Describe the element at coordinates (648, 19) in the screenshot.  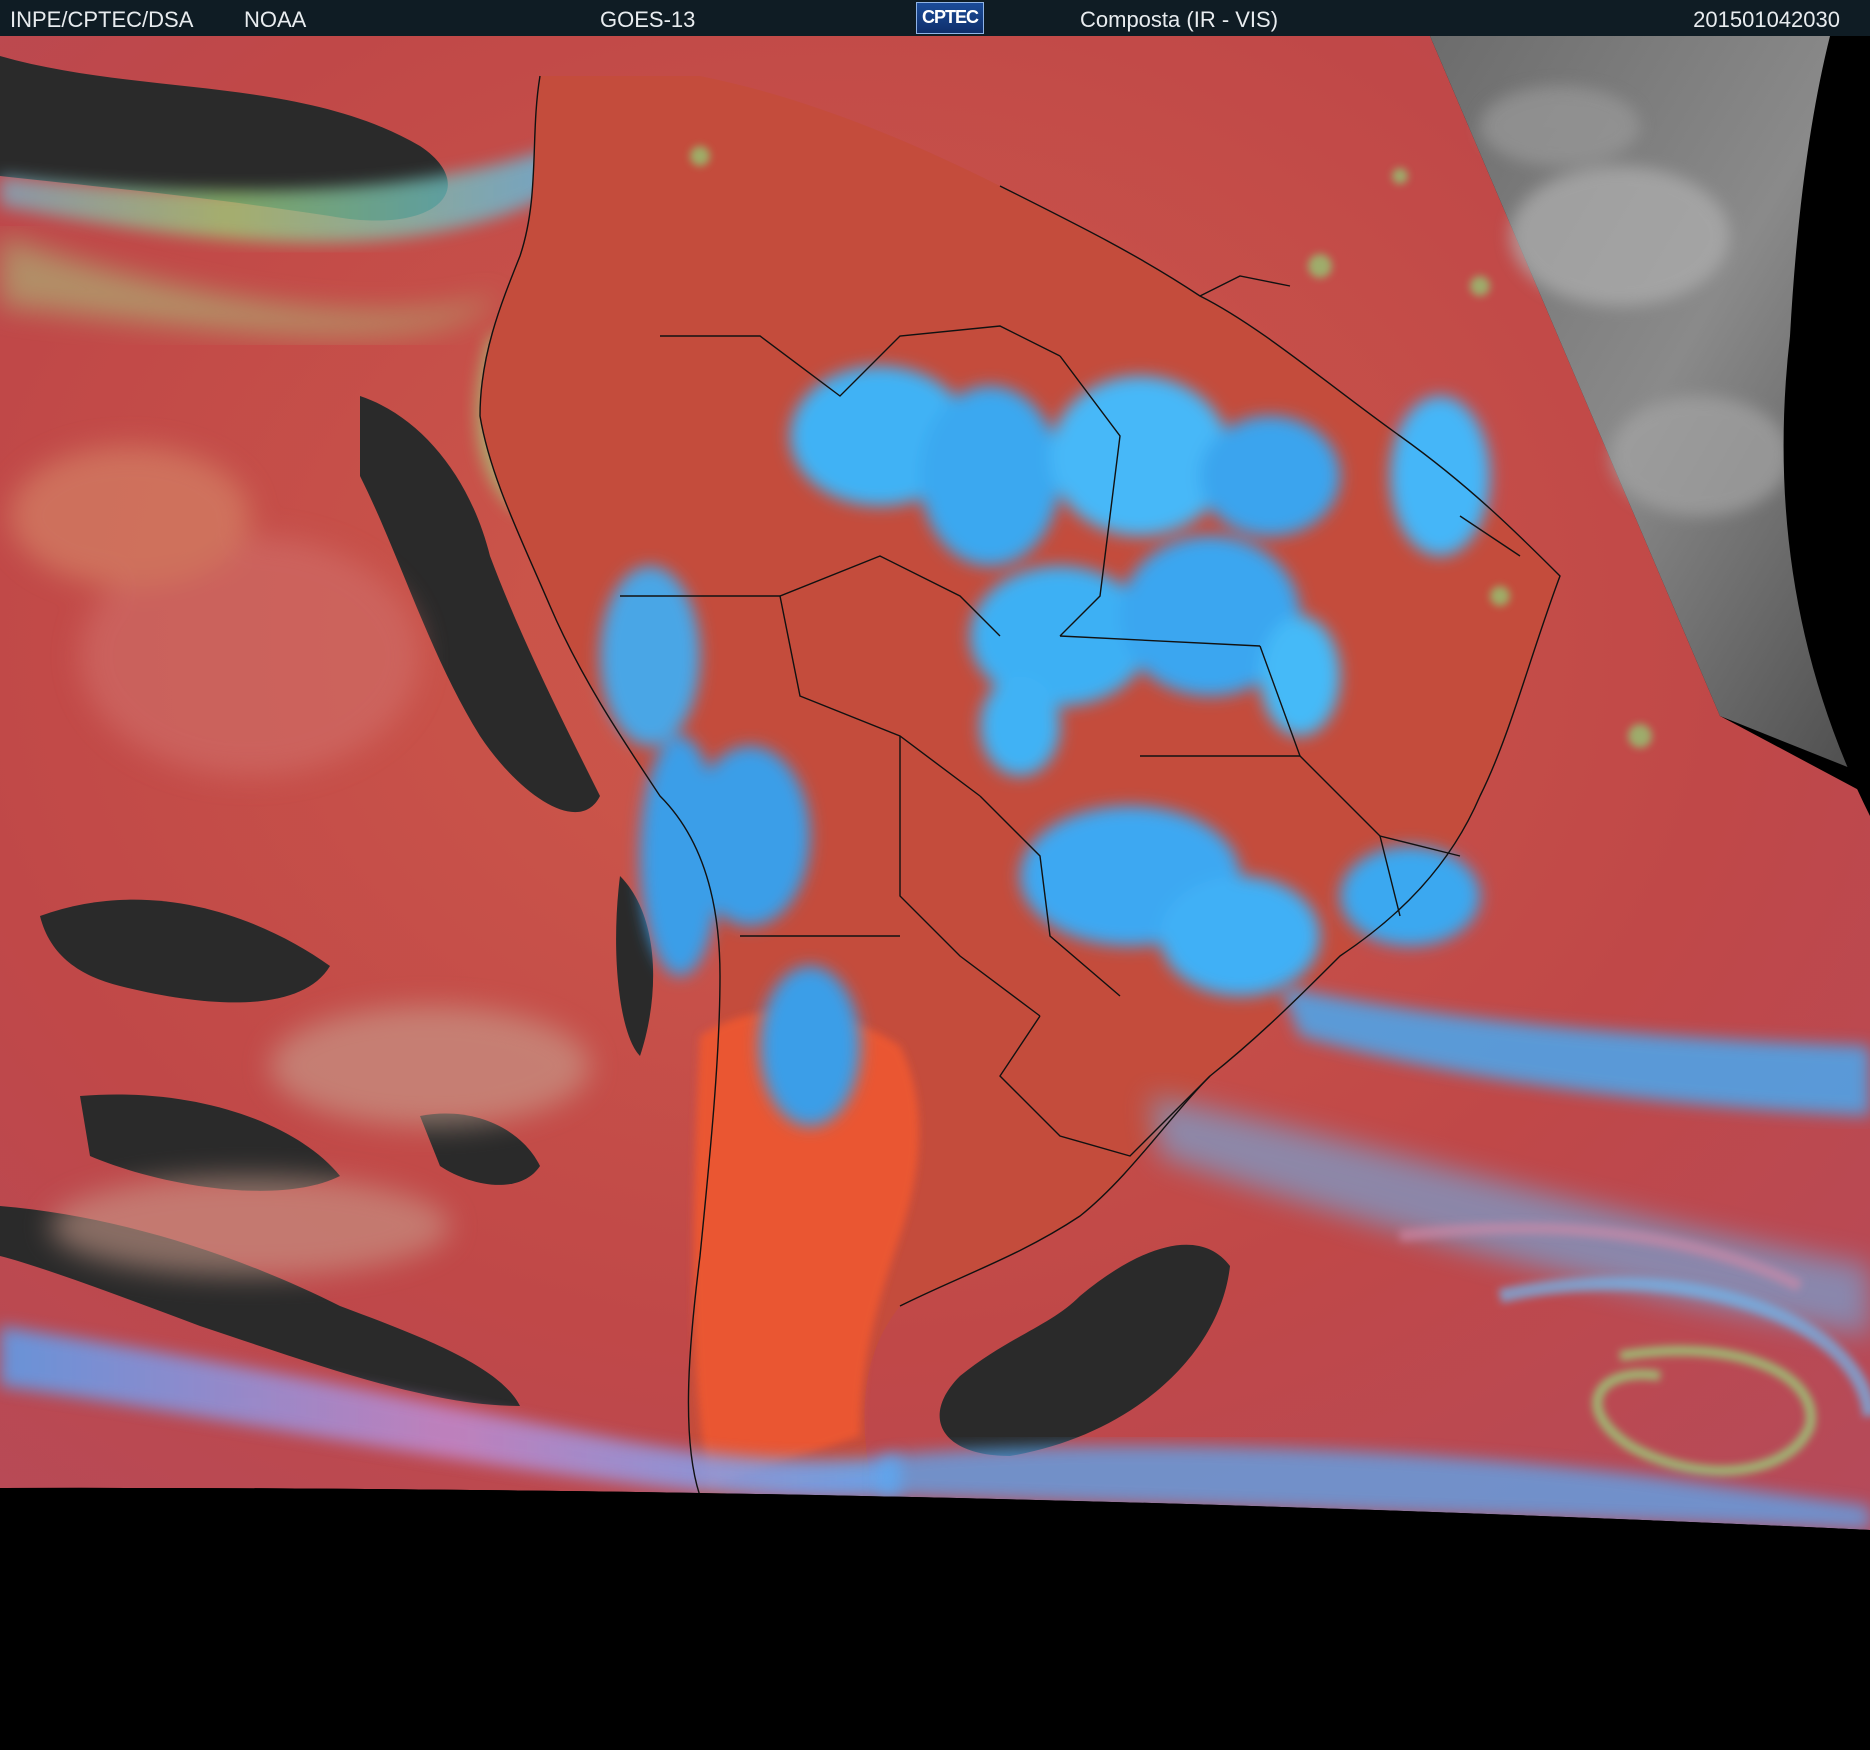
I see `satellite-label: GOES-13` at that location.